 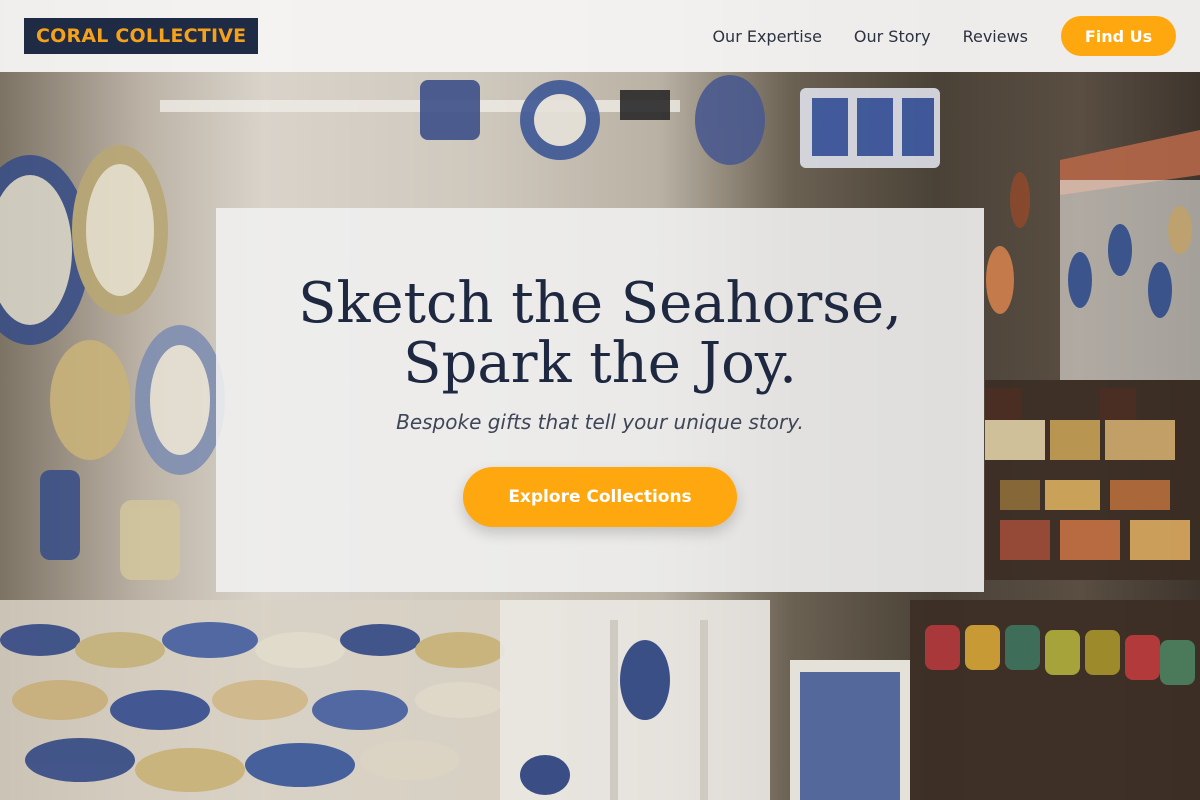 I want to click on nav-link-our-story: Our Story, so click(x=892, y=36).